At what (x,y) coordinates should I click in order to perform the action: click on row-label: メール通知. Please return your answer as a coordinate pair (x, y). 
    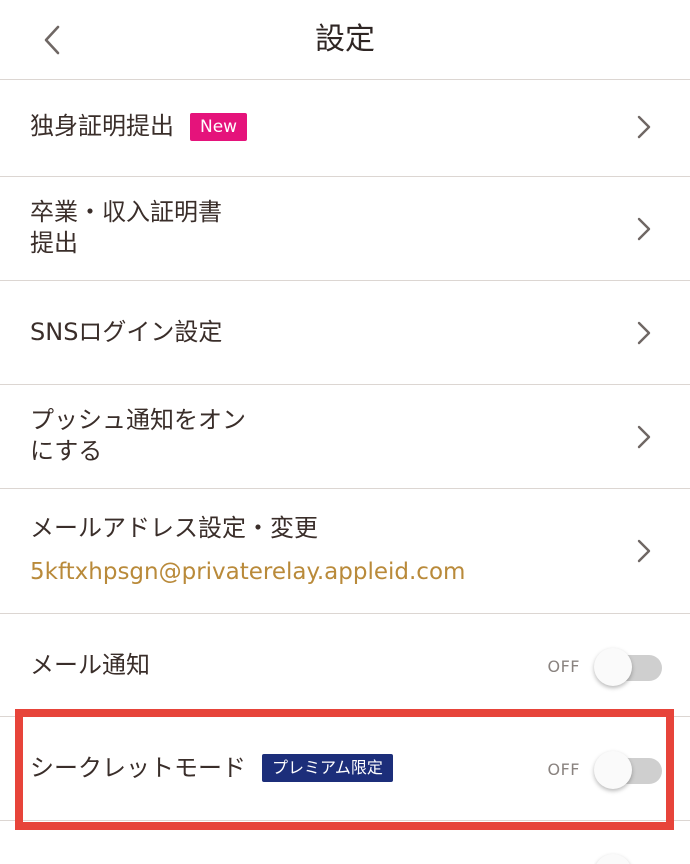
    Looking at the image, I should click on (90, 665).